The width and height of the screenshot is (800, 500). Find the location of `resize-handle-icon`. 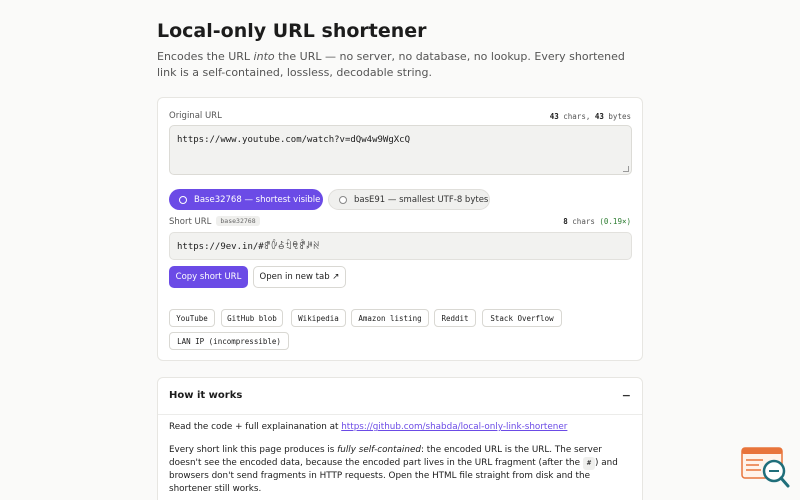

resize-handle-icon is located at coordinates (626, 169).